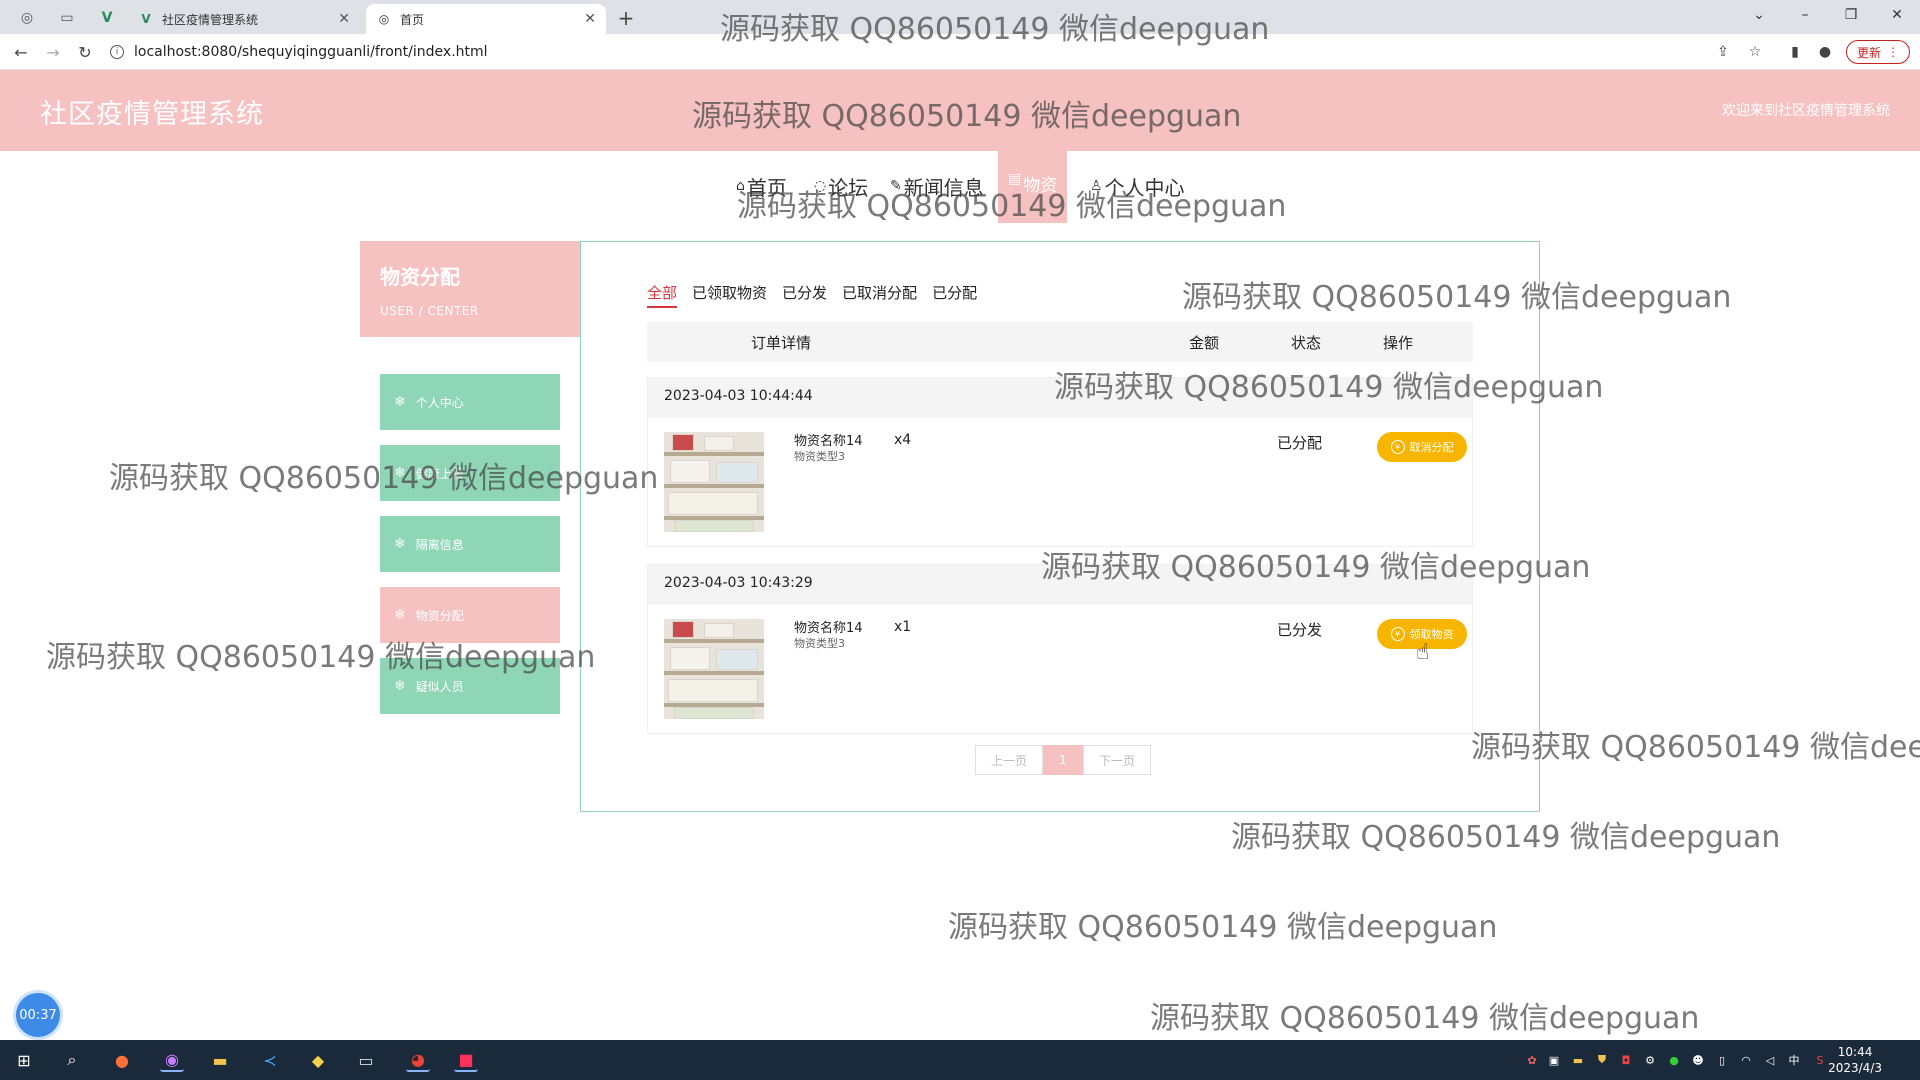 The width and height of the screenshot is (1920, 1080). I want to click on page-icon: ▭, so click(67, 18).